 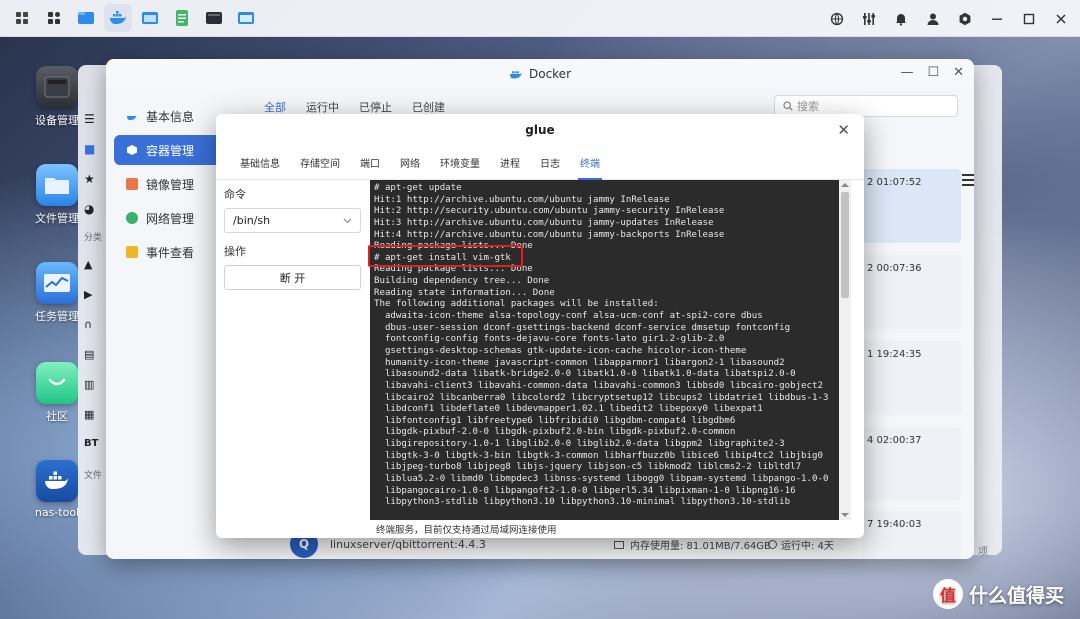 I want to click on search-icon, so click(x=788, y=106).